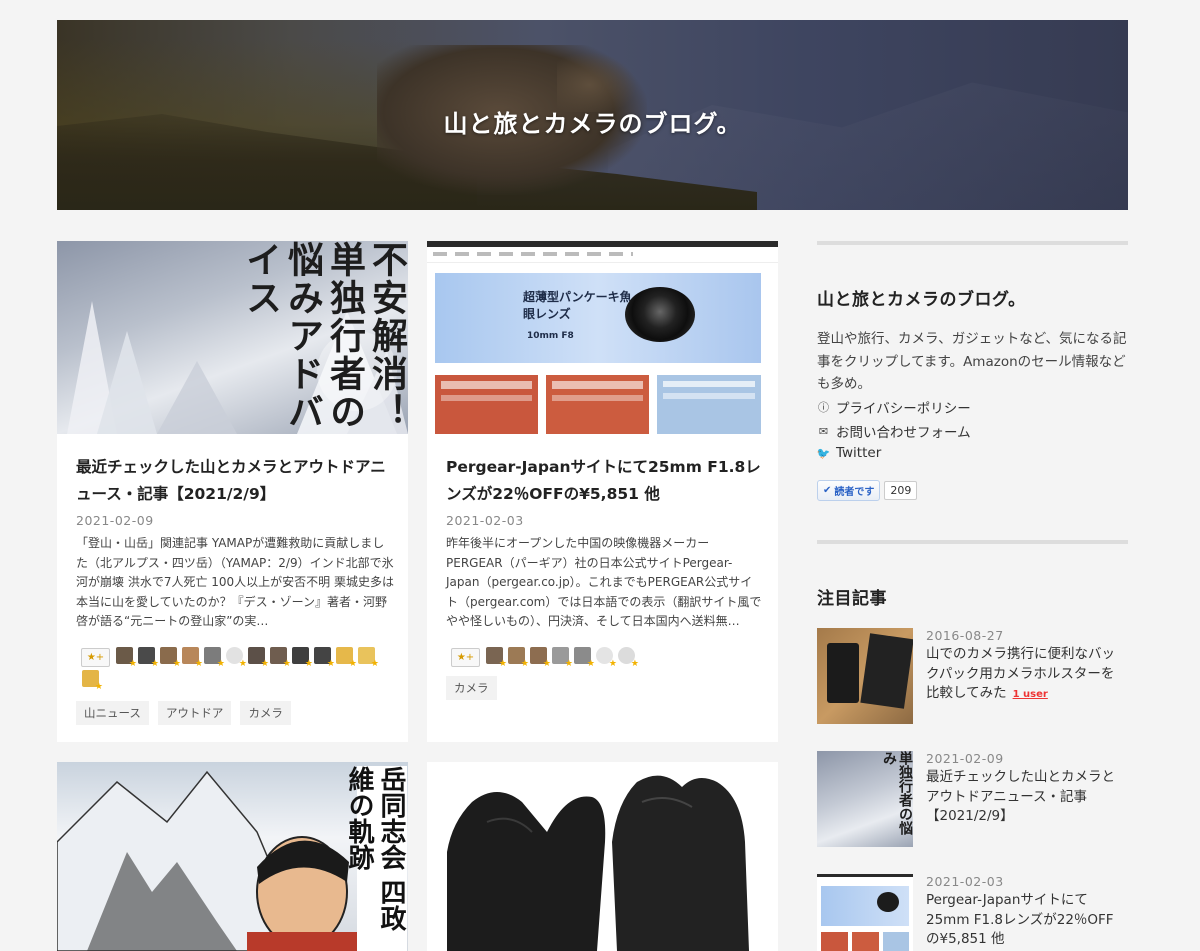 This screenshot has width=1200, height=951. I want to click on bookmark-count: 1 user, so click(1030, 694).